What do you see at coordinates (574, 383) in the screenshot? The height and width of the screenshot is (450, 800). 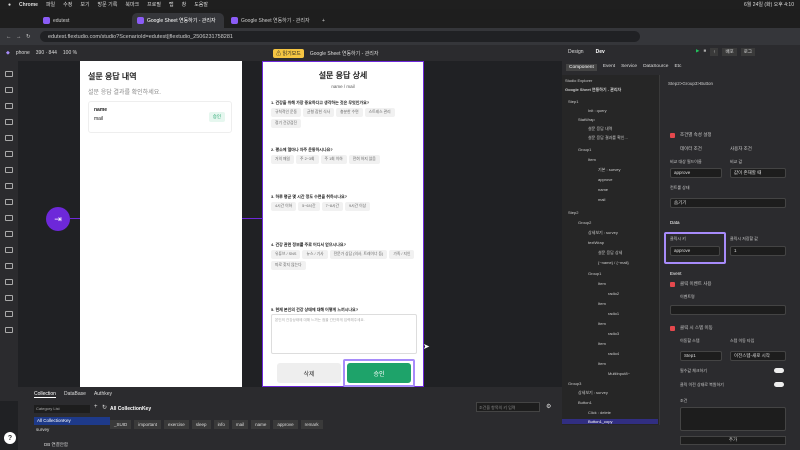 I see `tree-item: Group3` at bounding box center [574, 383].